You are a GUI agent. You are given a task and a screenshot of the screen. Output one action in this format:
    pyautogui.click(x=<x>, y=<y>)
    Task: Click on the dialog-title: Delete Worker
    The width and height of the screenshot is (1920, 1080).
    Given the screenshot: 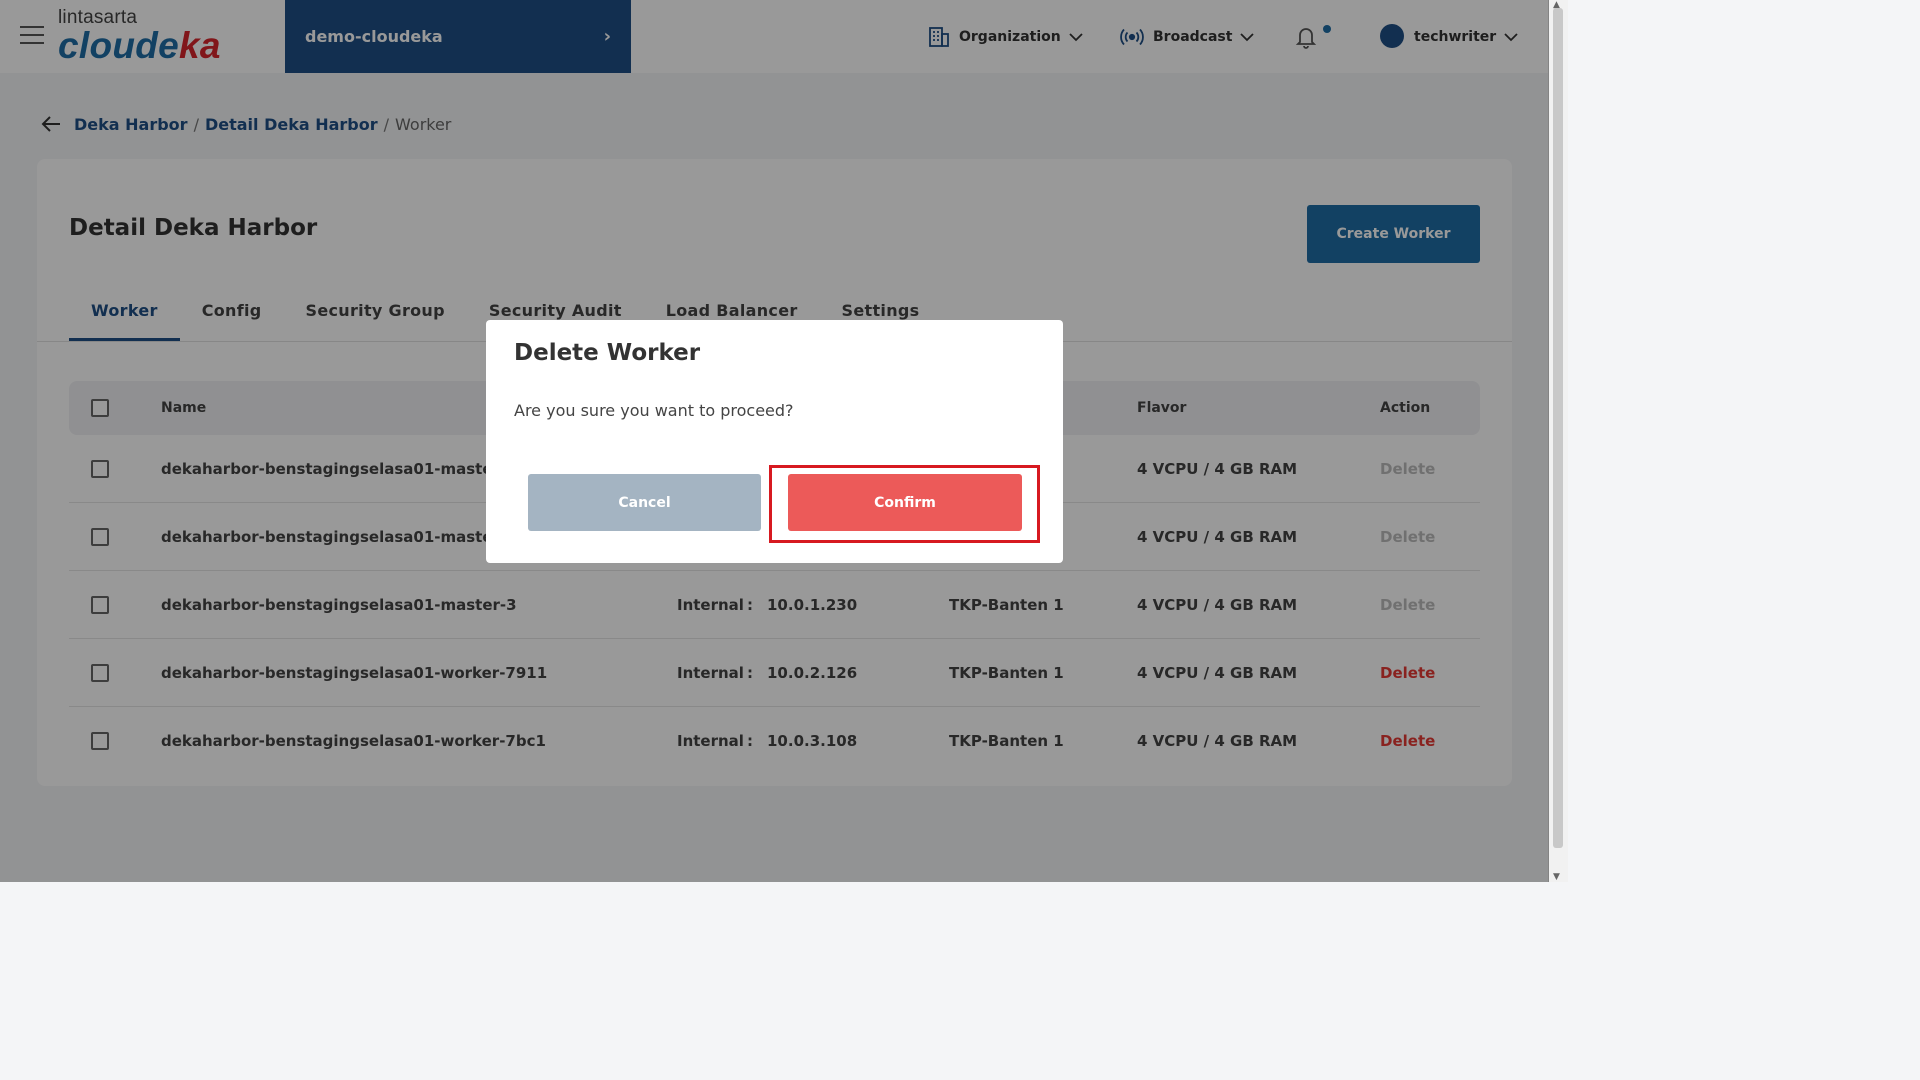 What is the action you would take?
    pyautogui.click(x=607, y=353)
    